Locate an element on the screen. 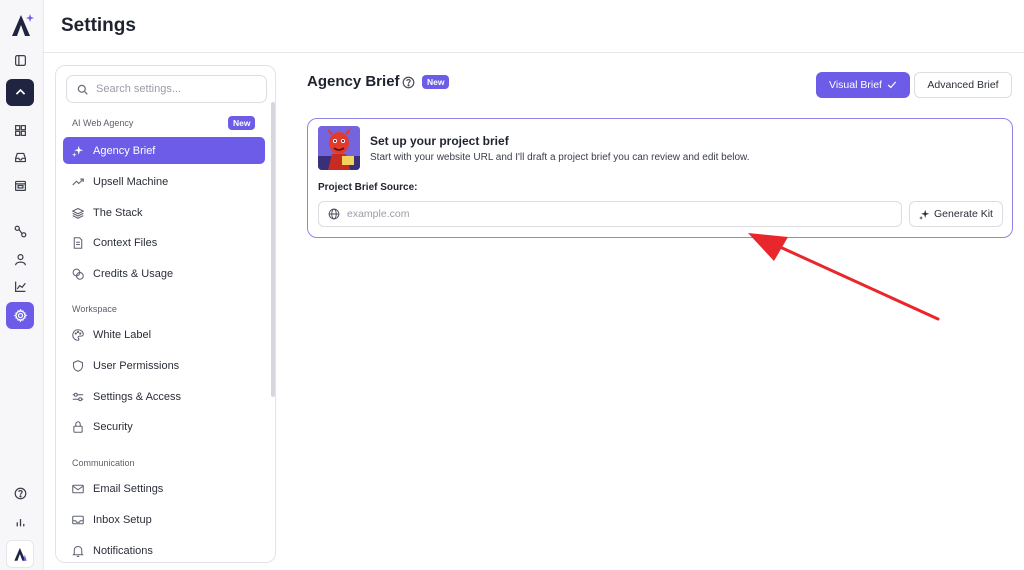 This screenshot has height=570, width=1024. nav-item-label: Upsell Machine is located at coordinates (131, 181).